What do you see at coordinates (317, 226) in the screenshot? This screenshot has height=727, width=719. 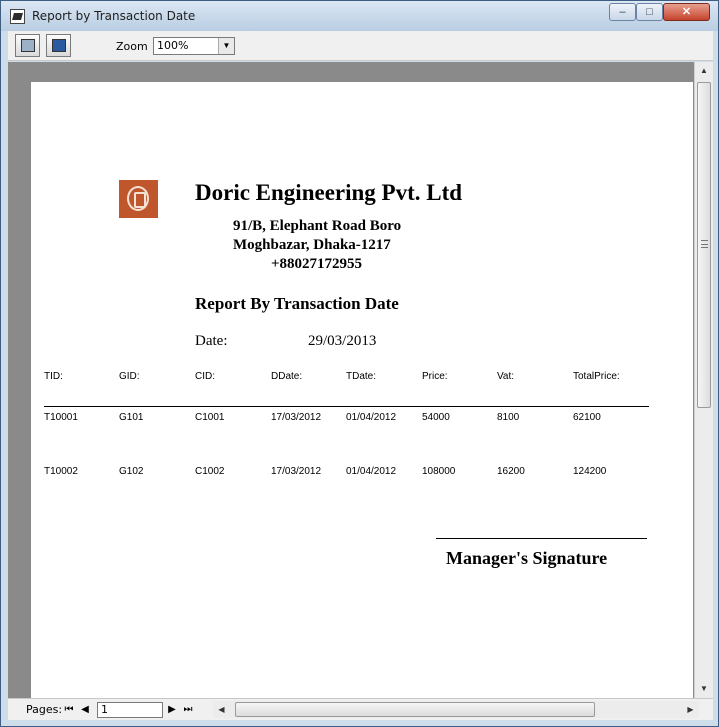 I see `address-line-1: 91/B, Elephant Road Boro` at bounding box center [317, 226].